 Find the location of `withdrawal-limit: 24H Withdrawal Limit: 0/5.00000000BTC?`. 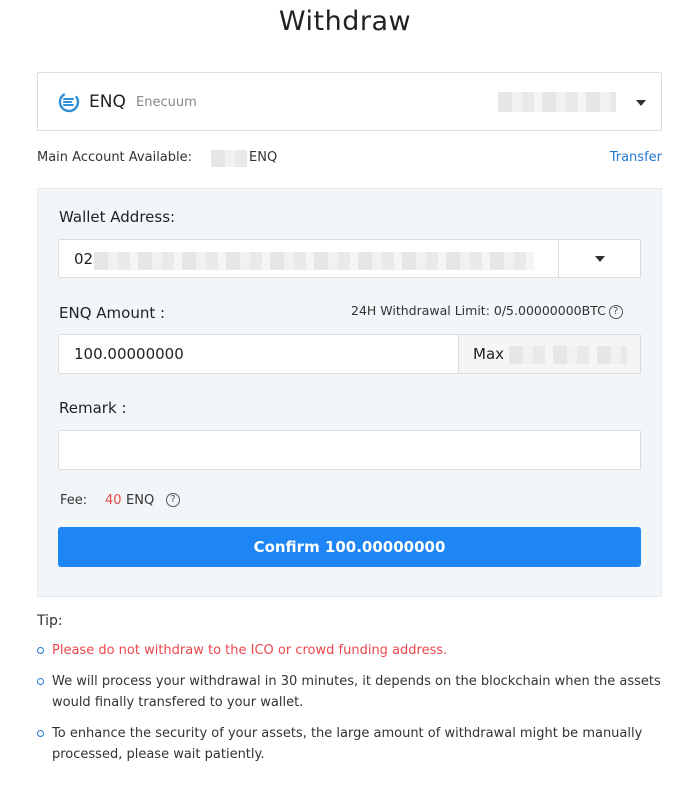

withdrawal-limit: 24H Withdrawal Limit: 0/5.00000000BTC? is located at coordinates (487, 311).